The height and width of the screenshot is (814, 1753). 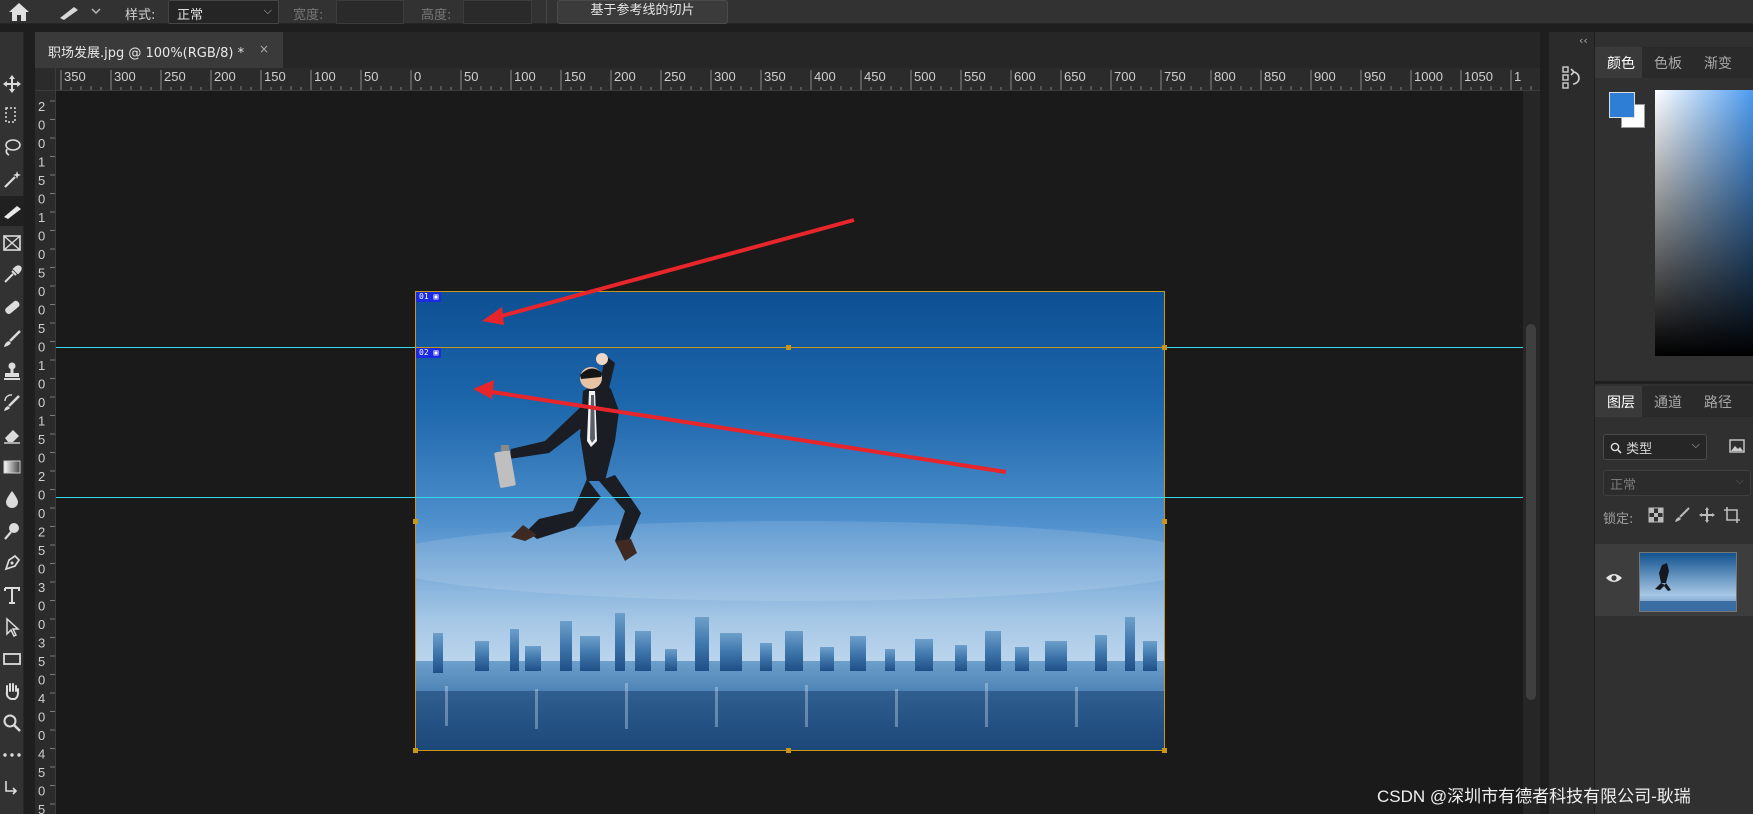 What do you see at coordinates (436, 15) in the screenshot?
I see `height-label: 高度:` at bounding box center [436, 15].